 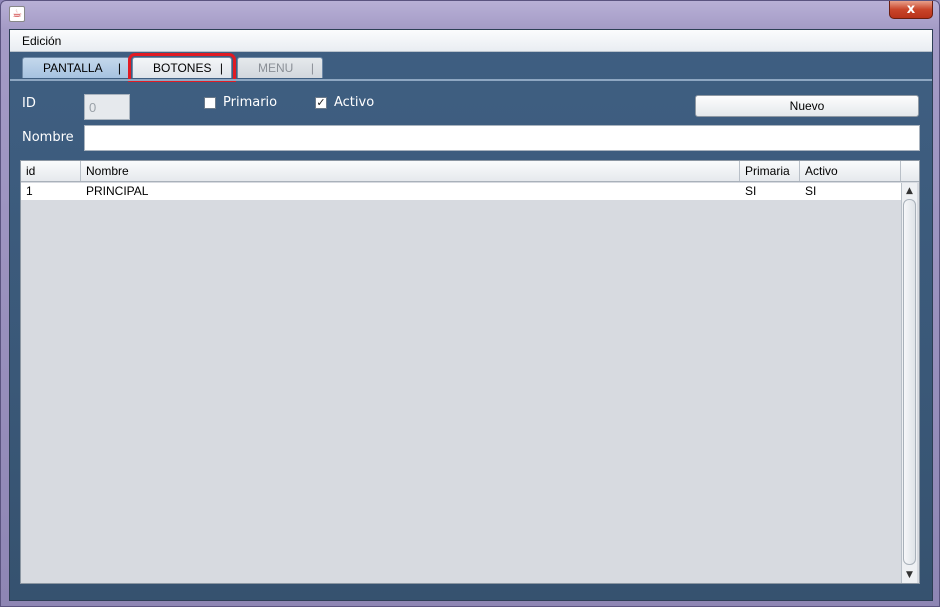 What do you see at coordinates (751, 191) in the screenshot?
I see `cell-primaria: SI` at bounding box center [751, 191].